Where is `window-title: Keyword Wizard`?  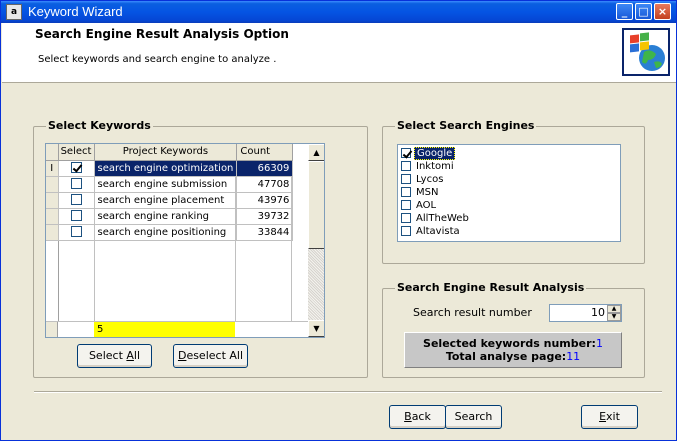 window-title: Keyword Wizard is located at coordinates (75, 11).